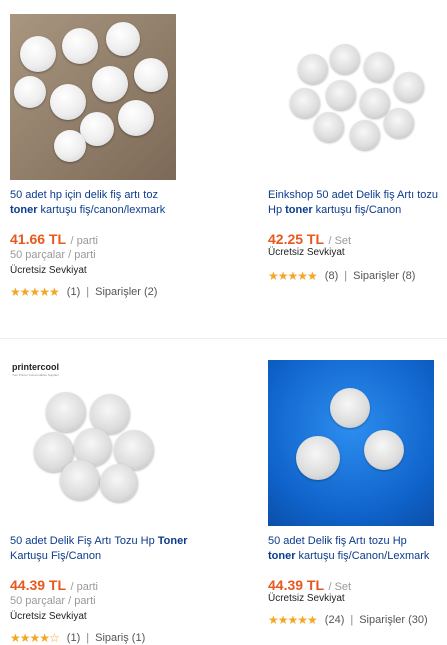 This screenshot has height=645, width=447. Describe the element at coordinates (101, 210) in the screenshot. I see `title-text: kartuşu fiş/canon/lexmark` at that location.